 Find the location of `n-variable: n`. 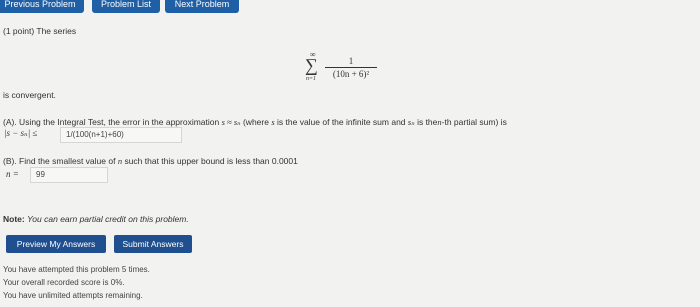

n-variable: n is located at coordinates (120, 161).